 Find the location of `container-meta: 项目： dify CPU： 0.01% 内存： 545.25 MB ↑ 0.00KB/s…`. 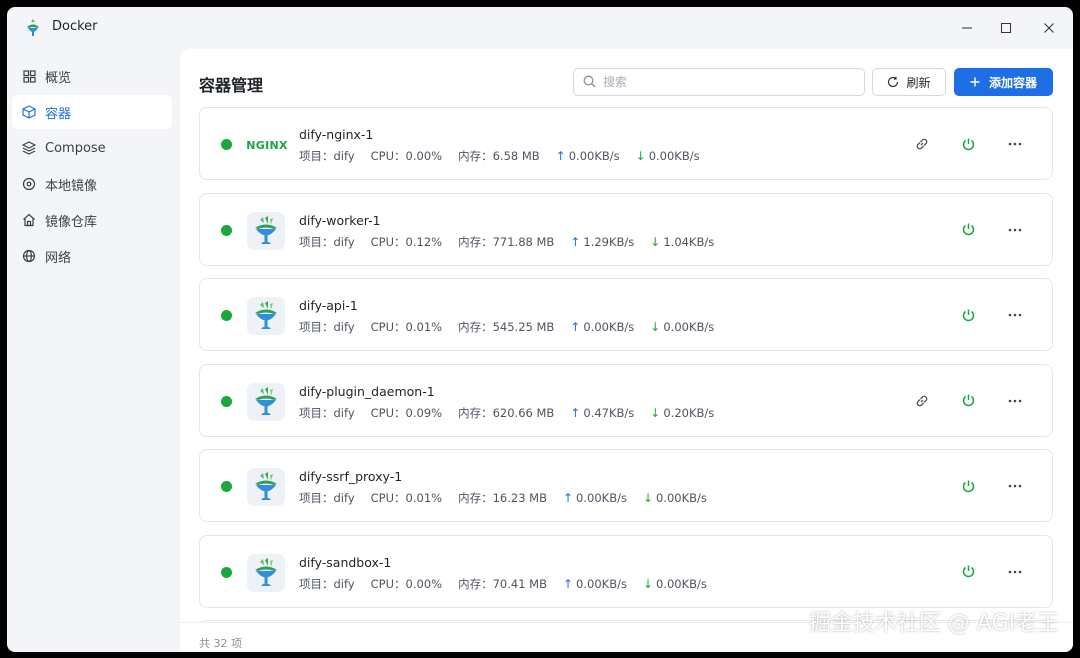

container-meta: 项目： dify CPU： 0.01% 内存： 545.25 MB ↑ 0.00KB/s… is located at coordinates (507, 327).